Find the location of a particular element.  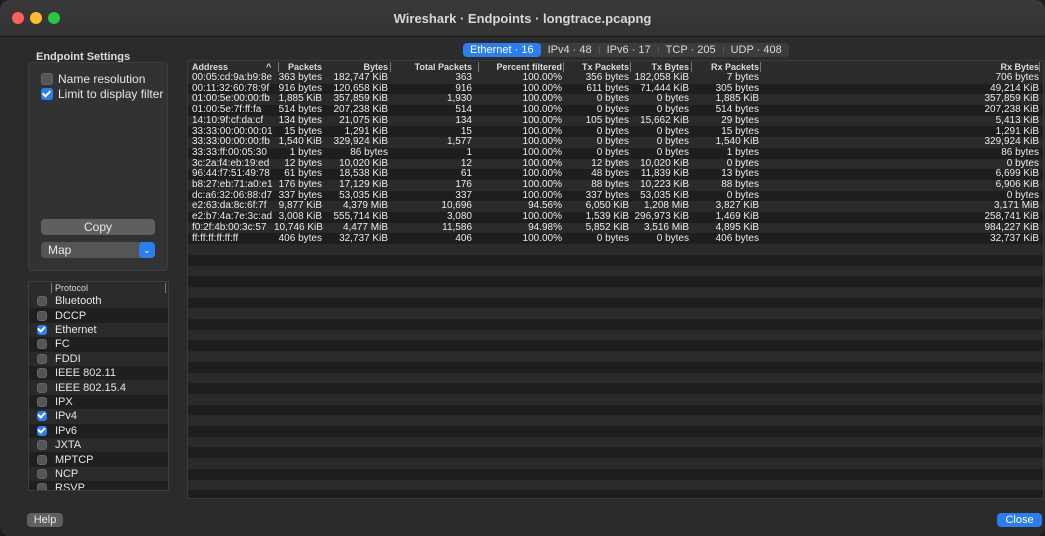

protocol-list-header: Protocol is located at coordinates (98, 288).